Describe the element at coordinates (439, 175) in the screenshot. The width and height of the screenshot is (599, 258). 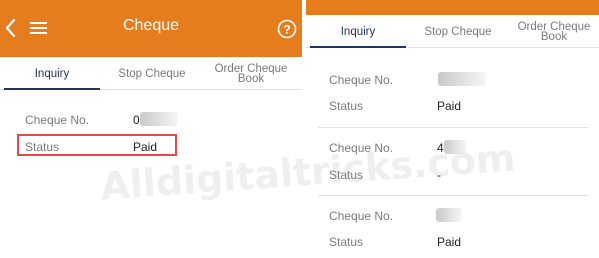
I see `status-value: -` at that location.